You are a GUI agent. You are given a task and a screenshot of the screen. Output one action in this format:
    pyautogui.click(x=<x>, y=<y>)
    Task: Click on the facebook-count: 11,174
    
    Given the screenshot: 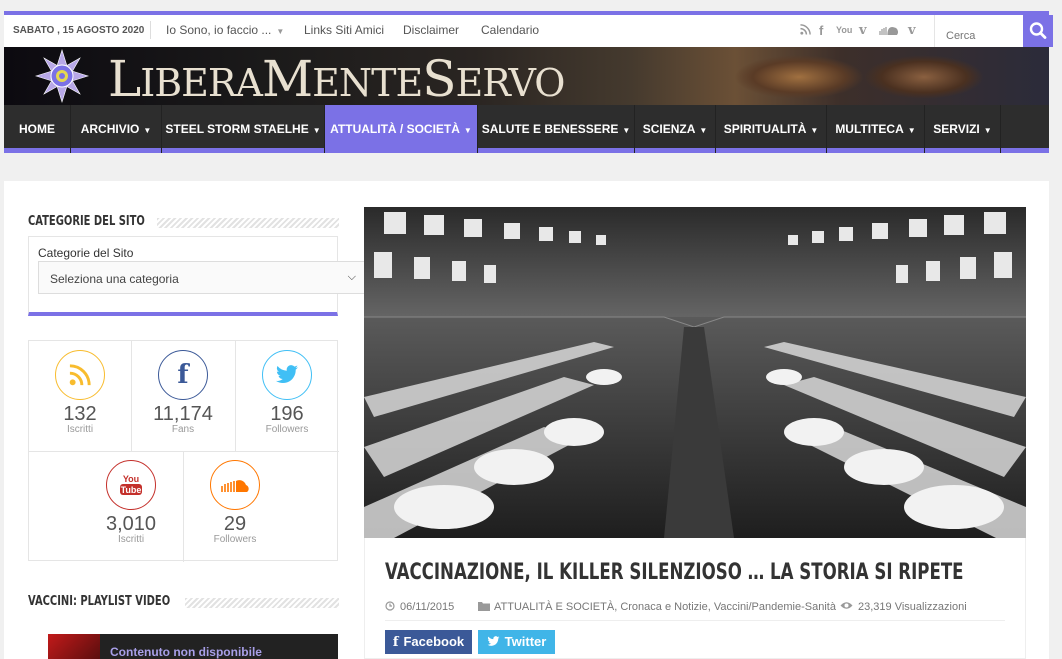 What is the action you would take?
    pyautogui.click(x=183, y=414)
    